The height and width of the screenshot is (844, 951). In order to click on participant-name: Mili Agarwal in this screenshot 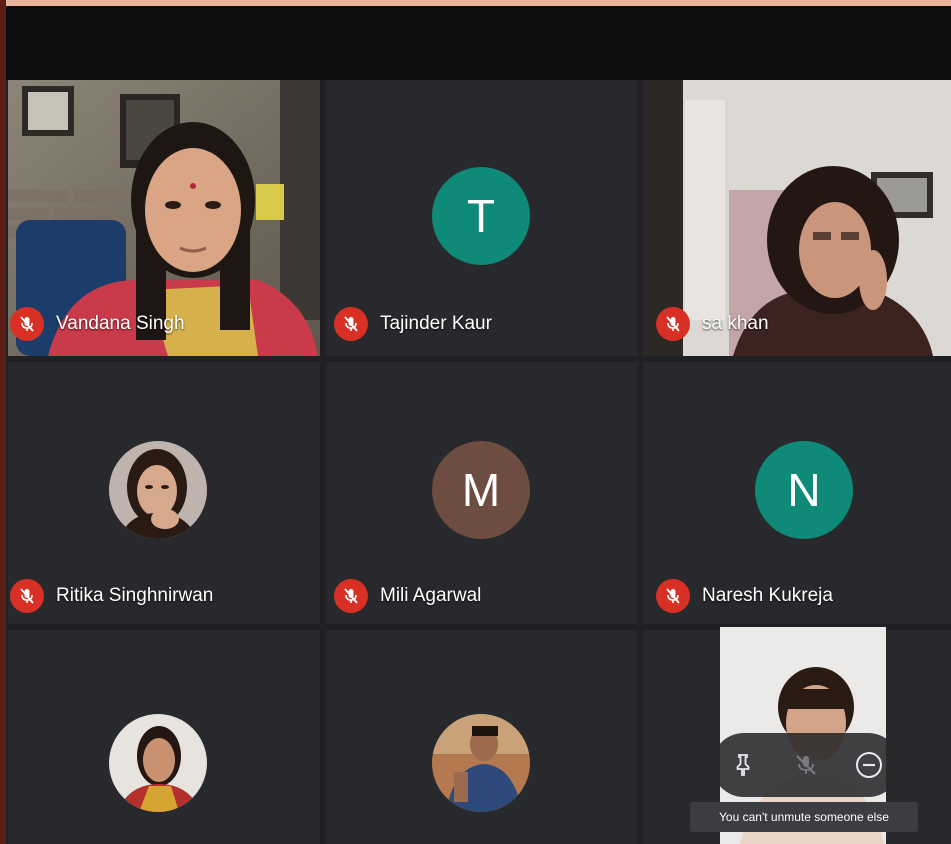, I will do `click(431, 595)`.